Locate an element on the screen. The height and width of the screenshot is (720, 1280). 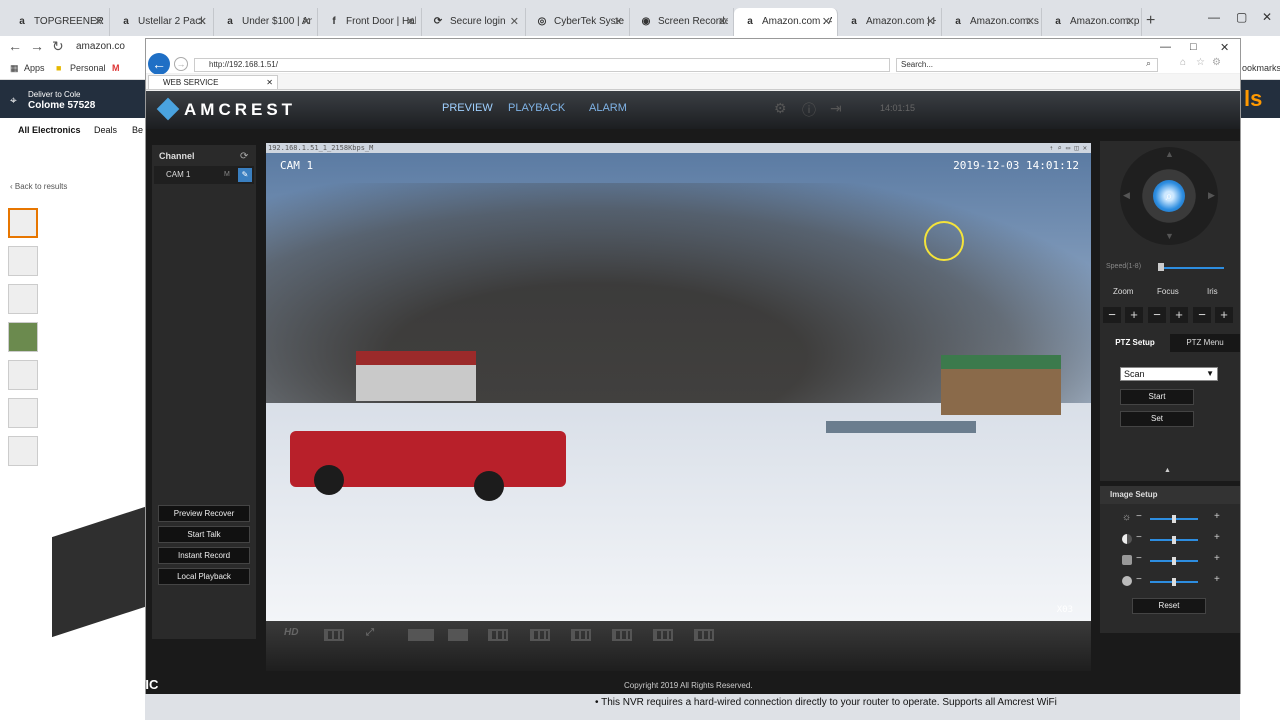
iris-minus-button: − is located at coordinates (1202, 315).